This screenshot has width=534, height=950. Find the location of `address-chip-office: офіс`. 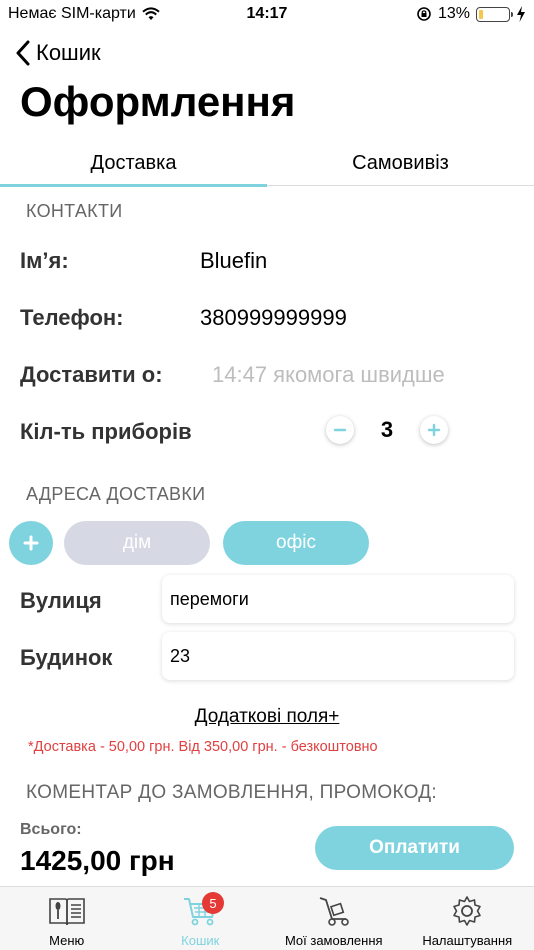

address-chip-office: офіс is located at coordinates (296, 543).